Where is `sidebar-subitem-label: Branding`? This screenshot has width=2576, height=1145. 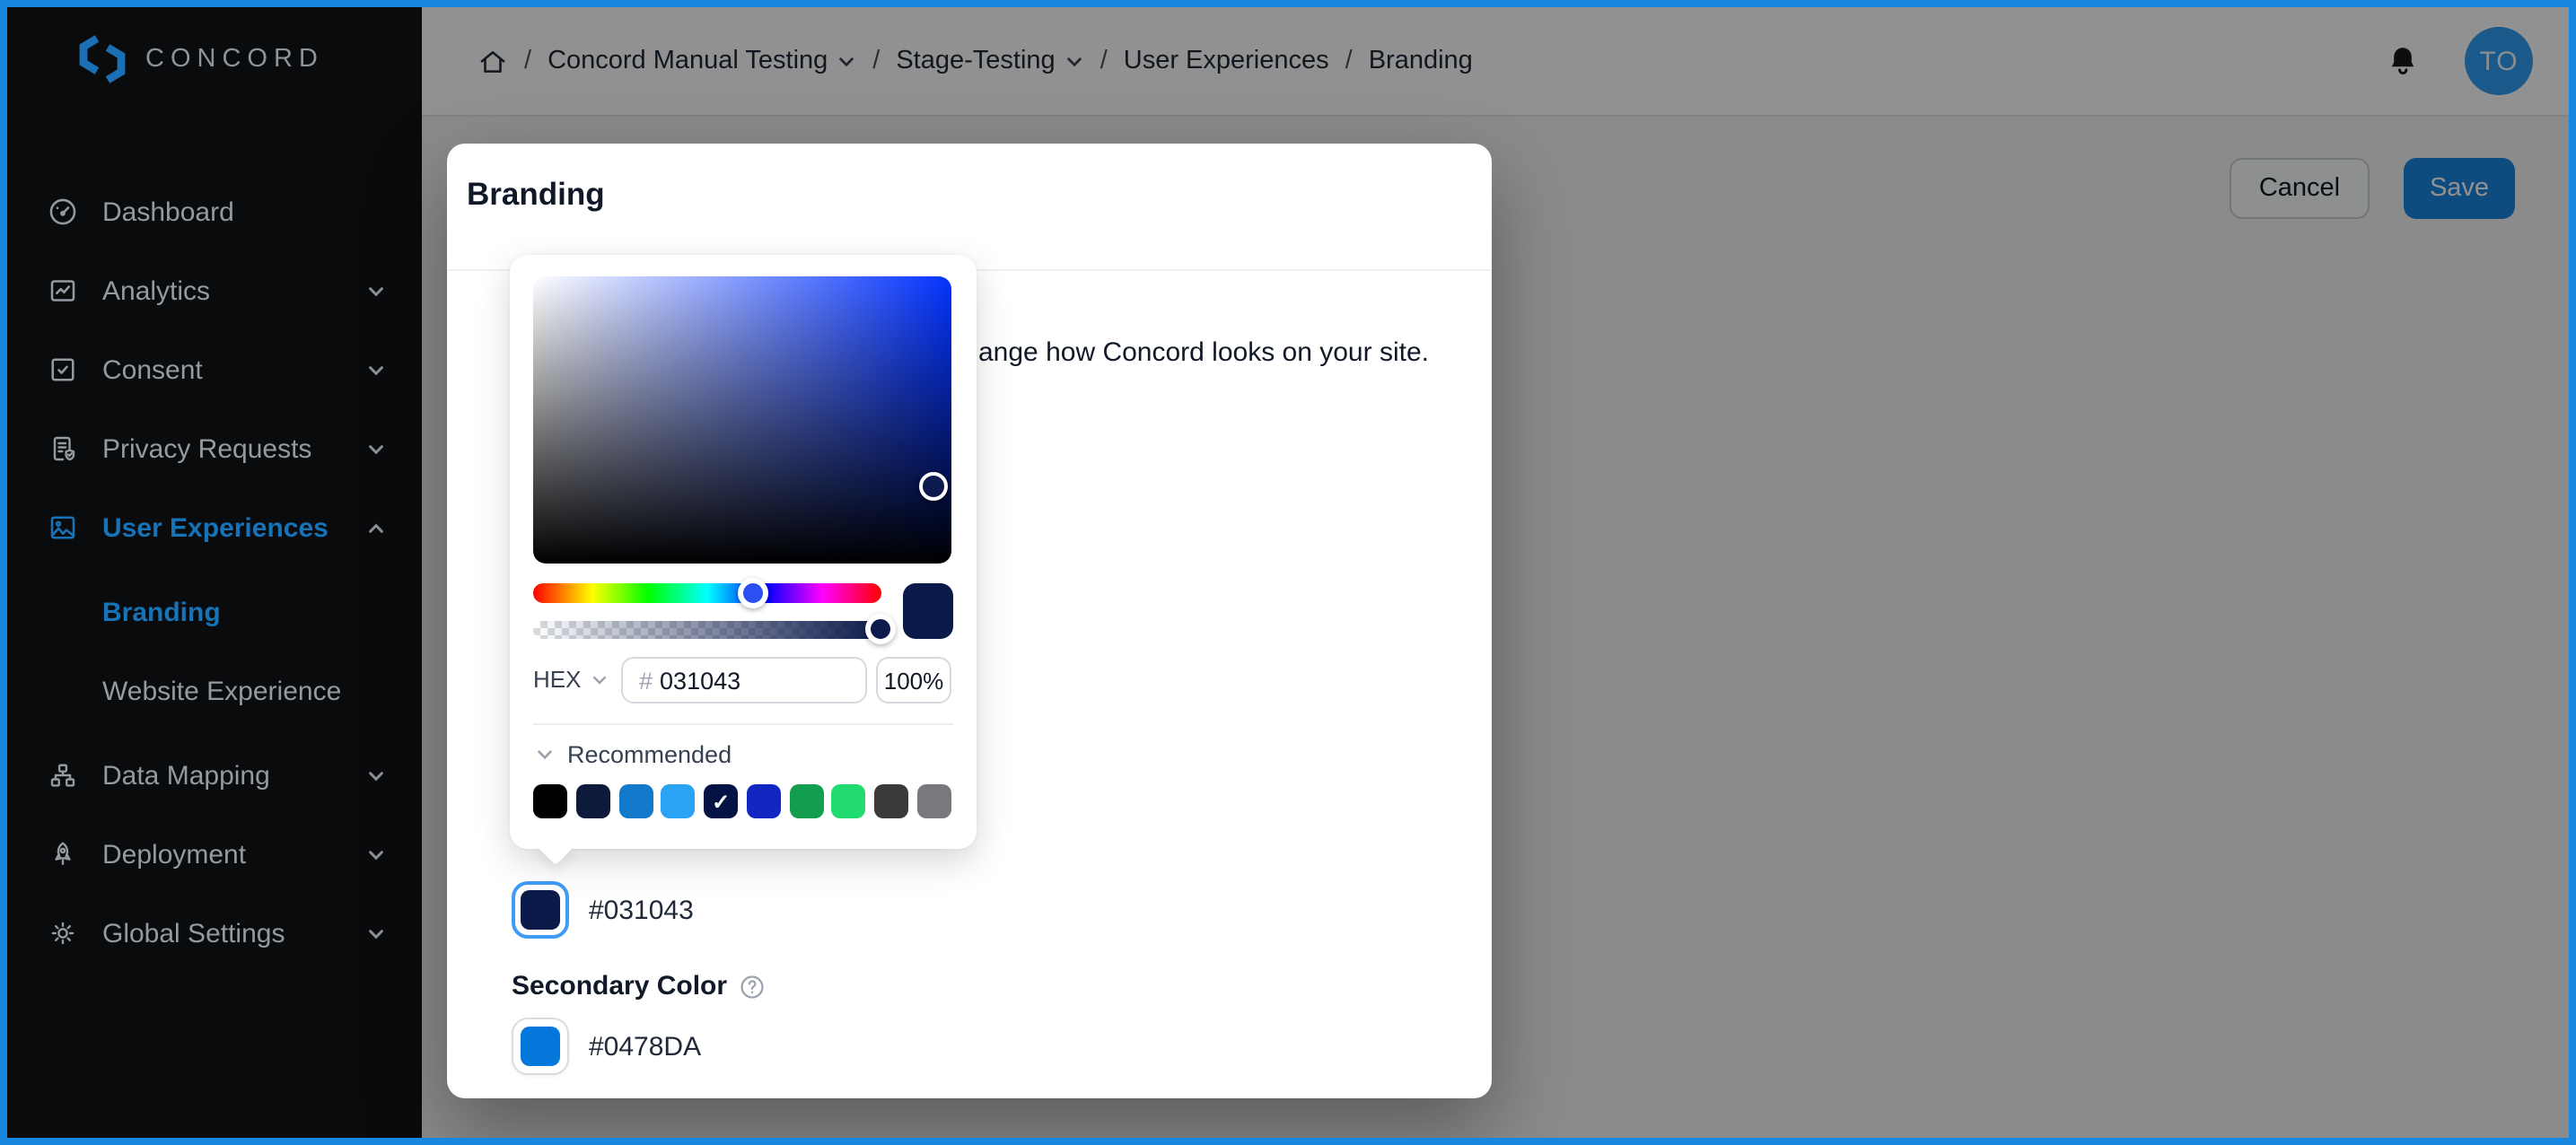
sidebar-subitem-label: Branding is located at coordinates (161, 612).